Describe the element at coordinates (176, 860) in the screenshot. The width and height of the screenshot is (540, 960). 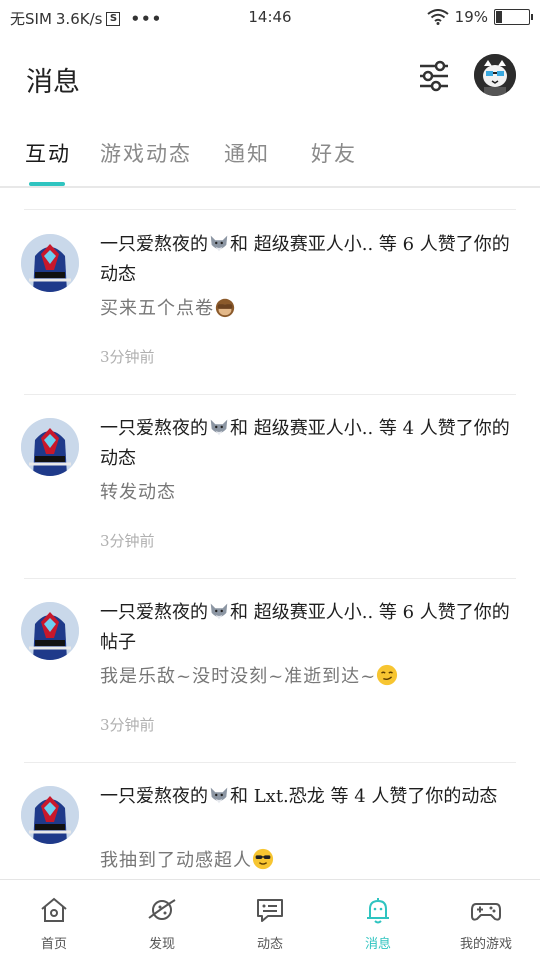
I see `content-text: 我抽到了动感超人` at that location.